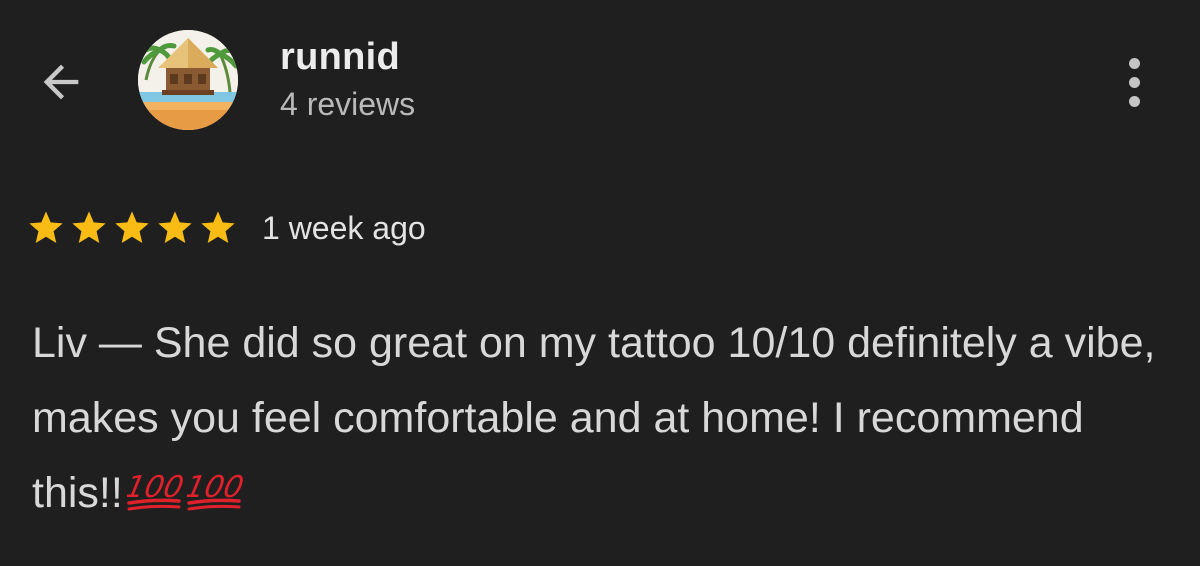 The image size is (1200, 566). I want to click on back-button, so click(61, 82).